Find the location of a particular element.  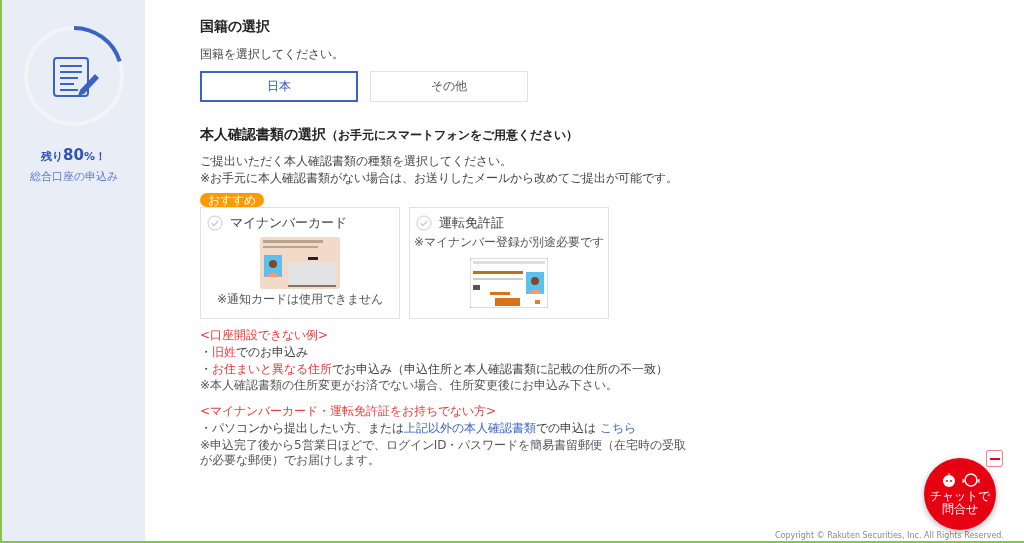

notice-heading: <口座開設できない例> is located at coordinates (265, 336).